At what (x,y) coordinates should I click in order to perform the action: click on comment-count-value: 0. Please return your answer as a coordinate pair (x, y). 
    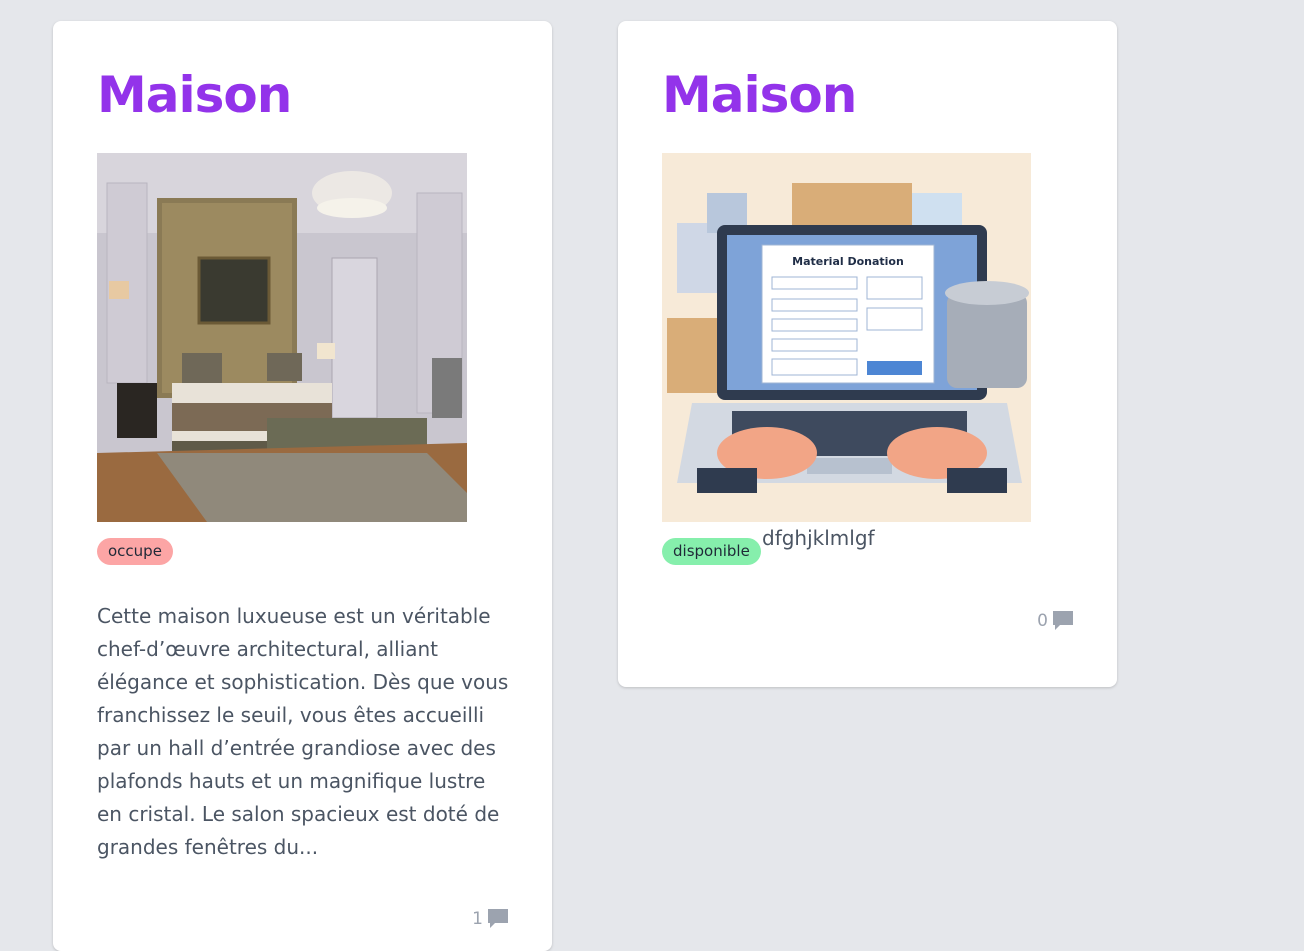
    Looking at the image, I should click on (1042, 621).